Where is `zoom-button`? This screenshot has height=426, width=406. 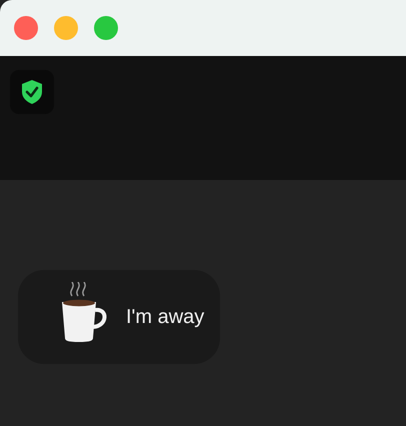
zoom-button is located at coordinates (106, 28).